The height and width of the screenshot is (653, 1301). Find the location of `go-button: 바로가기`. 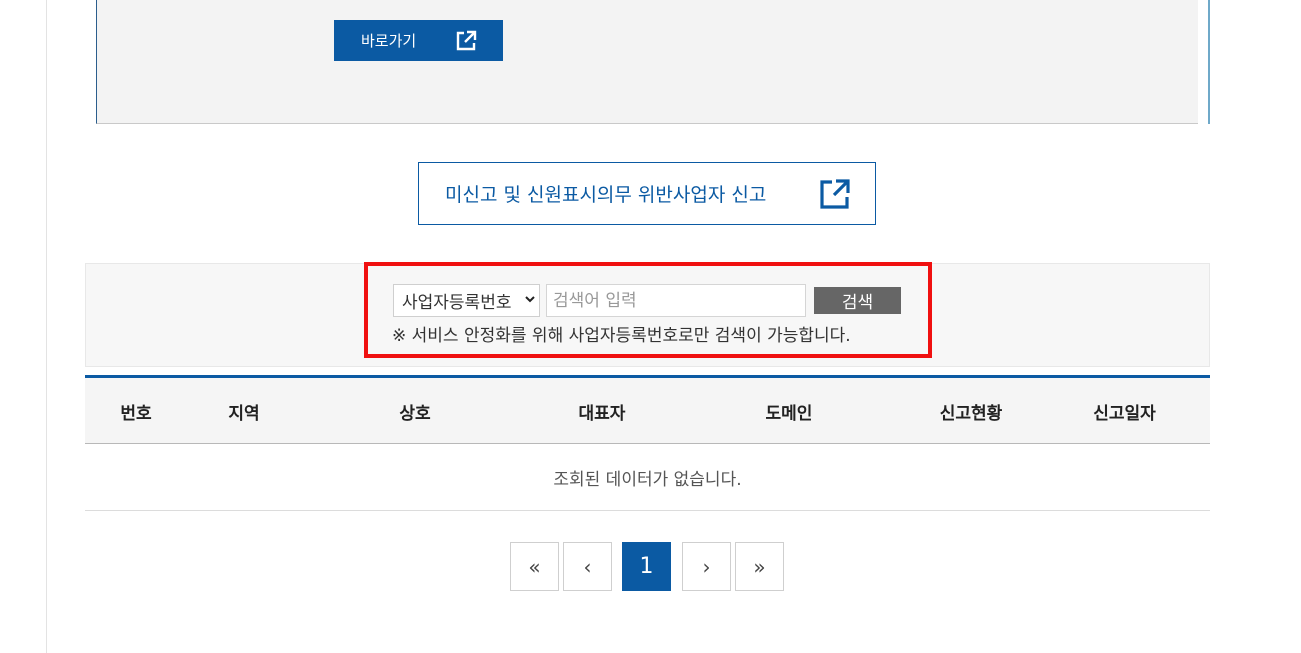

go-button: 바로가기 is located at coordinates (418, 40).